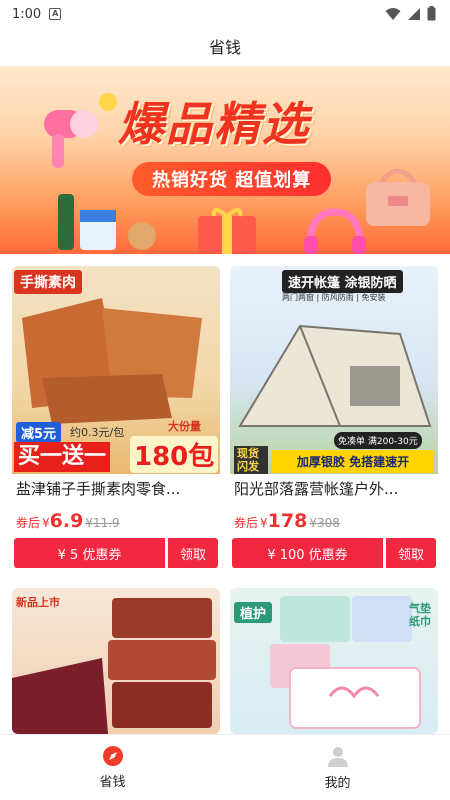  I want to click on price-row: 券后 ¥ 6.9 ¥11.9, so click(68, 521).